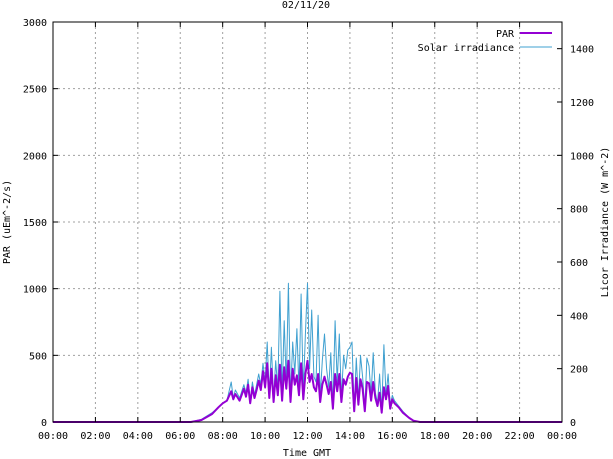 The height and width of the screenshot is (459, 613). What do you see at coordinates (605, 222) in the screenshot?
I see `y-axis-right-label: Licor Irradiance (W m^-2)` at bounding box center [605, 222].